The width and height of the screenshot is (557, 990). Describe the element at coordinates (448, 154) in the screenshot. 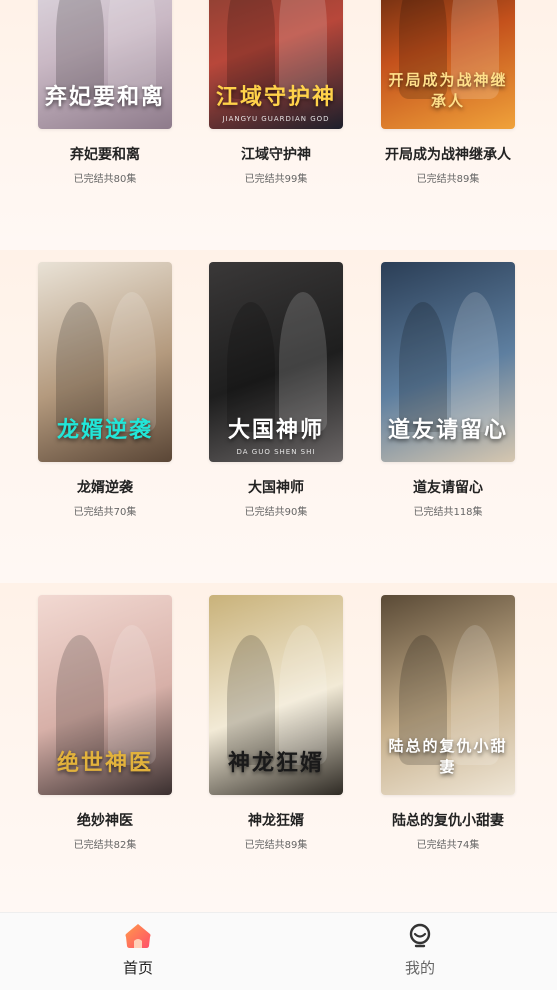

I see `drama-title: 开局成为战神继承人` at that location.